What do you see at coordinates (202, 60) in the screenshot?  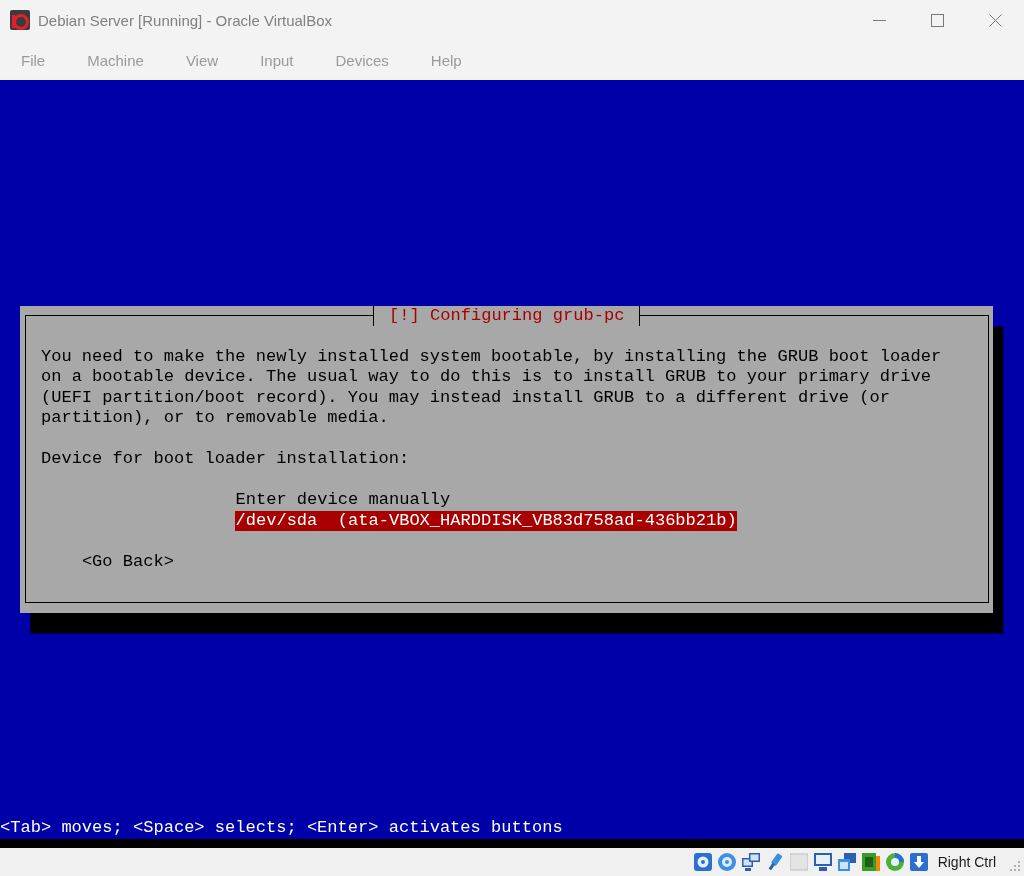 I see `menu-item: View` at bounding box center [202, 60].